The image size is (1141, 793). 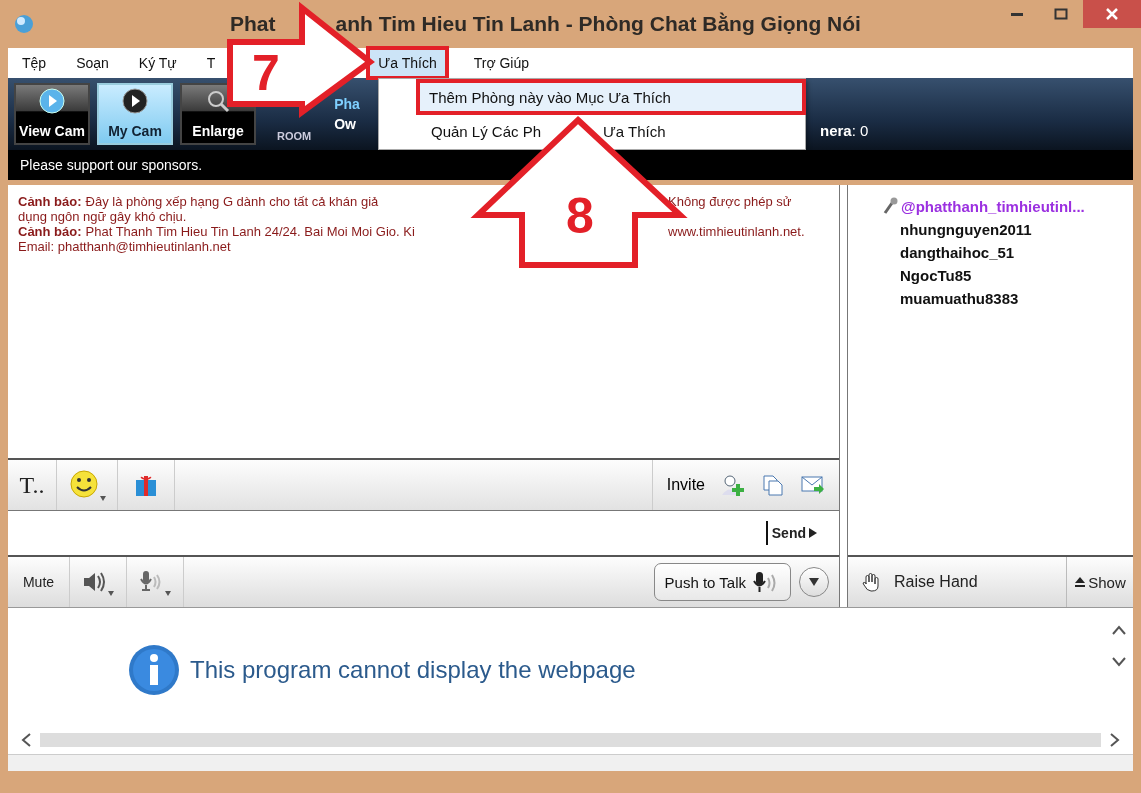 What do you see at coordinates (793, 533) in the screenshot?
I see `send-button: Send` at bounding box center [793, 533].